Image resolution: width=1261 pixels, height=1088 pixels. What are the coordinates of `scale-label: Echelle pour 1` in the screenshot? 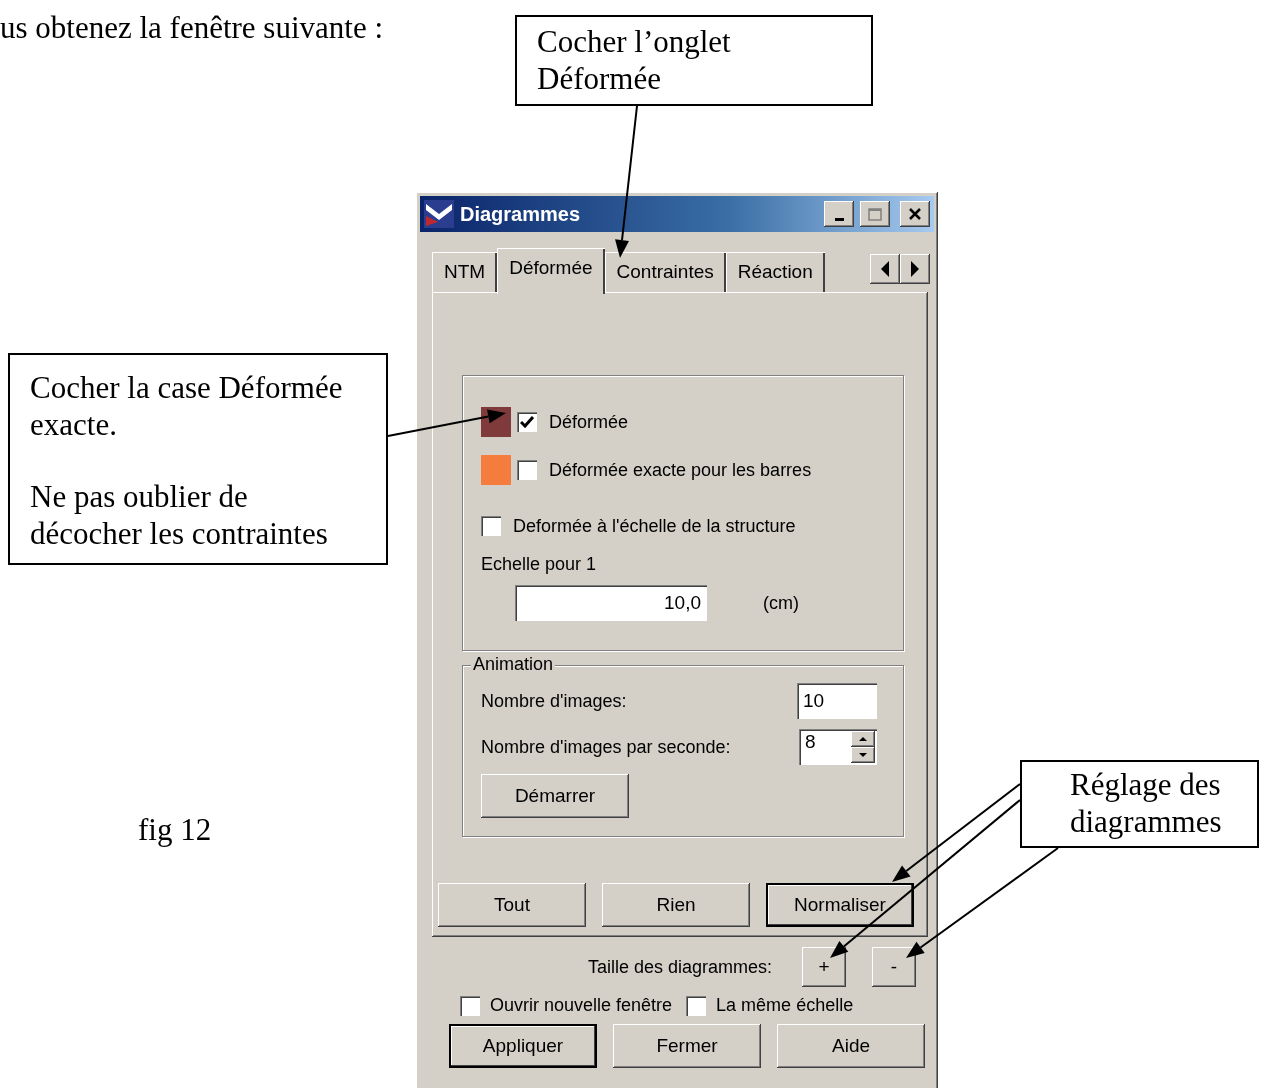 It's located at (539, 564).